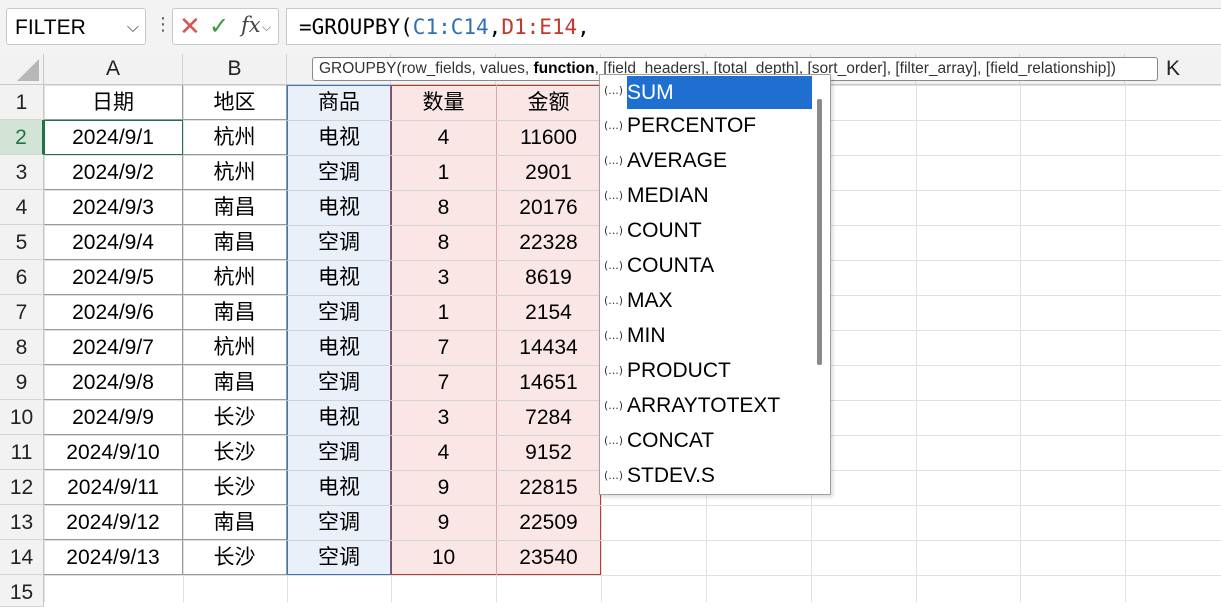 The image size is (1221, 610). I want to click on table-cell: 2024/9/5, so click(113, 277).